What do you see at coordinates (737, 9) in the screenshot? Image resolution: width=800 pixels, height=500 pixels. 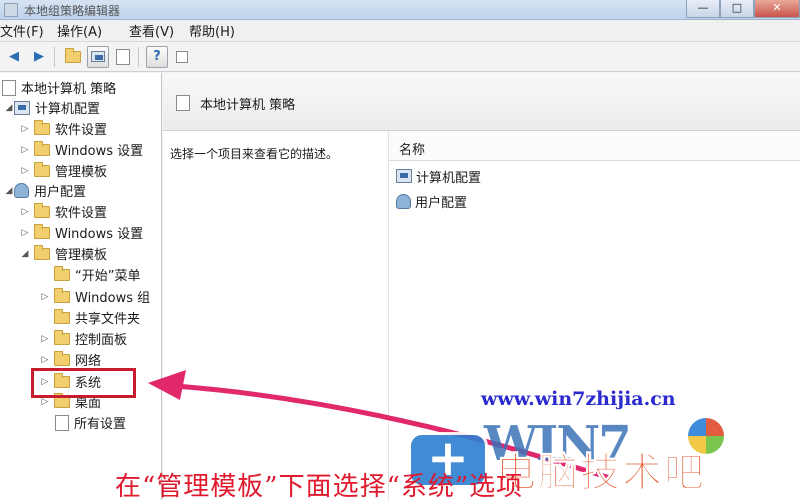 I see `maximize-button: □` at bounding box center [737, 9].